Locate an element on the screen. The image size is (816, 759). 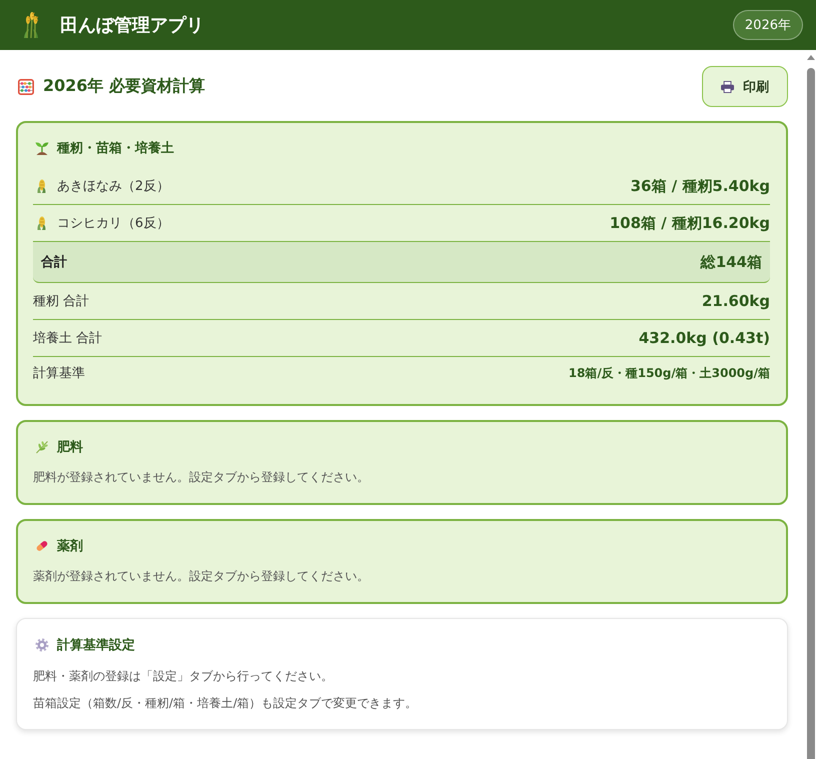
basis-value: 18箱/反・種150g/箱・土3000g/箱 is located at coordinates (669, 373).